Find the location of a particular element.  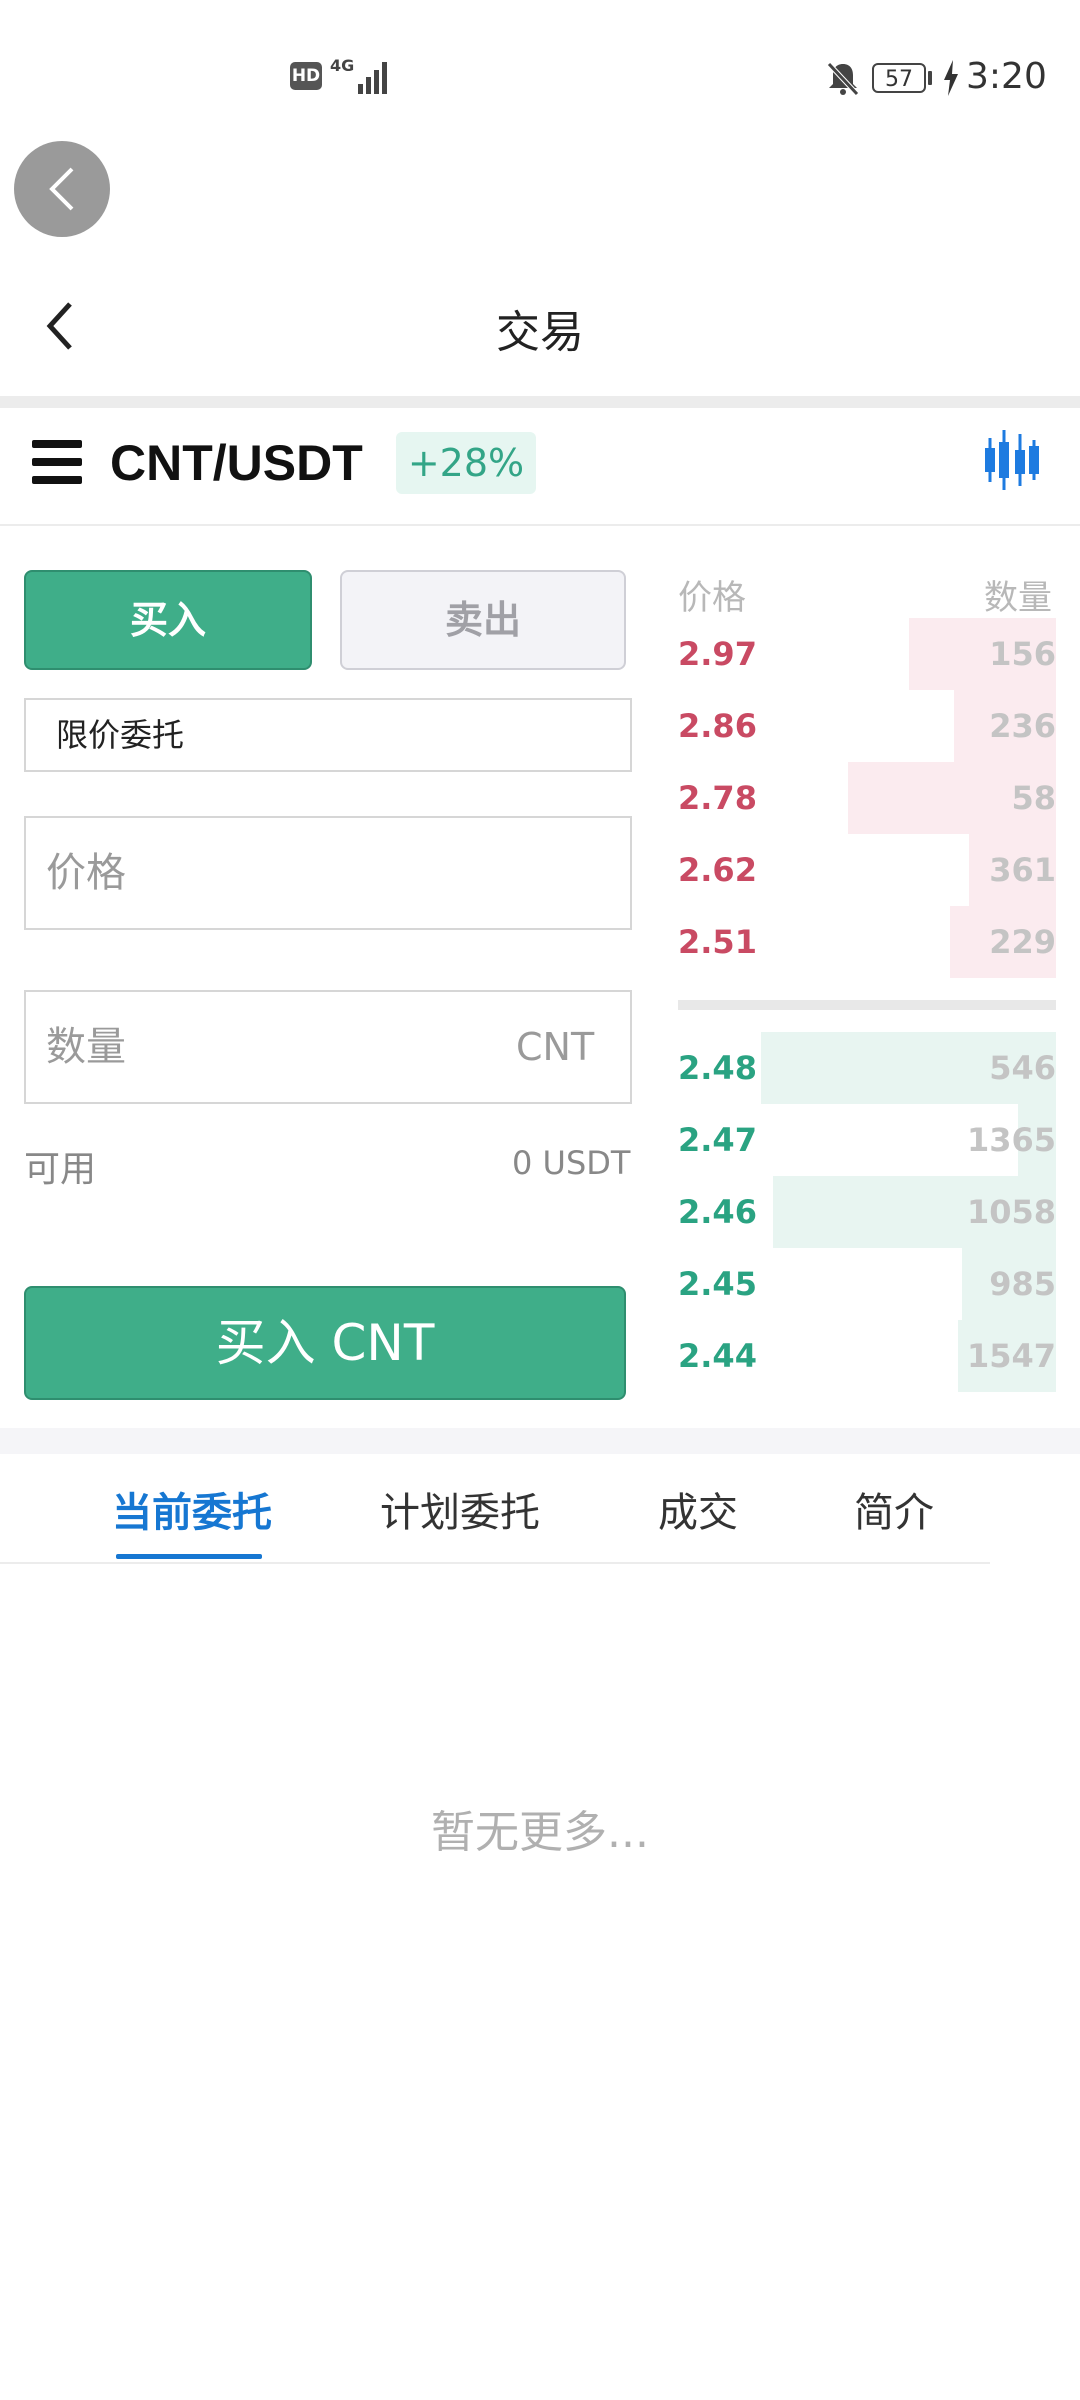

sell-tab-button: 卖出 is located at coordinates (483, 620).